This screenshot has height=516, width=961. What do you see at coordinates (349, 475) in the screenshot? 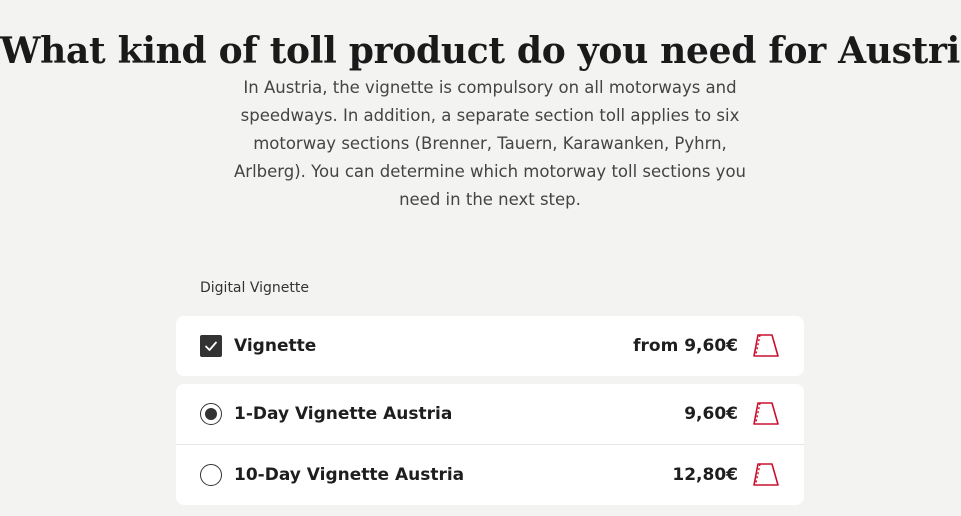
I see `option-label: 10-Day Vignette Austria` at bounding box center [349, 475].